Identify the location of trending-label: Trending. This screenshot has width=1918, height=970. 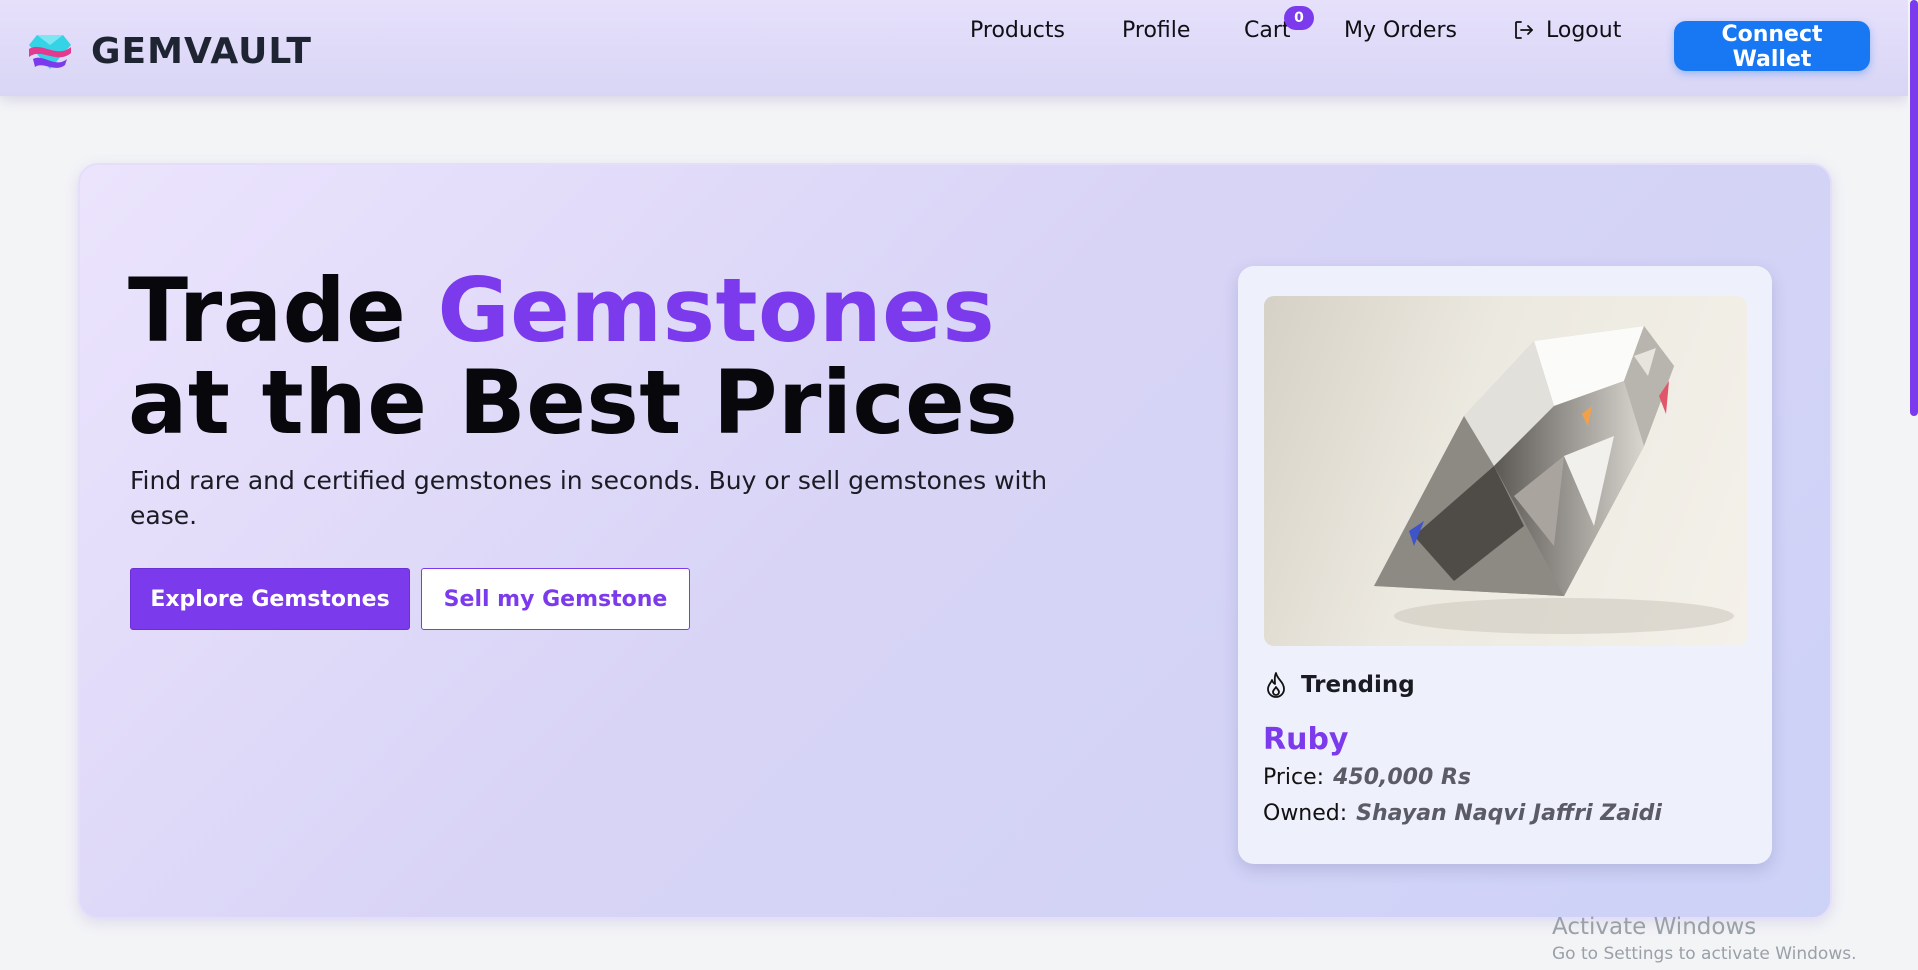
(1358, 685).